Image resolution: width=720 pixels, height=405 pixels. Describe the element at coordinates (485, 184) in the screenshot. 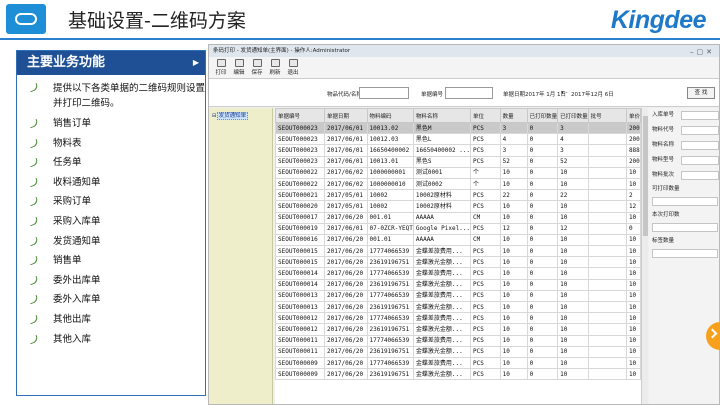

I see `table-cell: 个` at that location.